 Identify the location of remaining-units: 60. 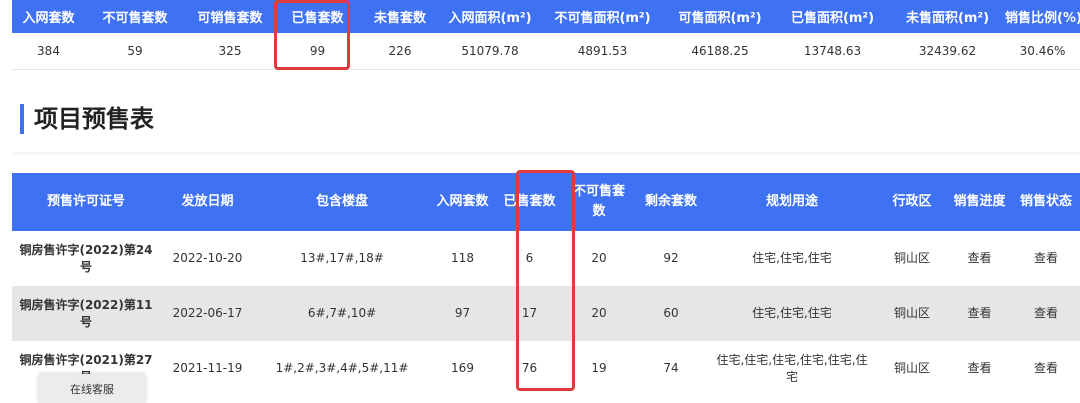
(671, 313).